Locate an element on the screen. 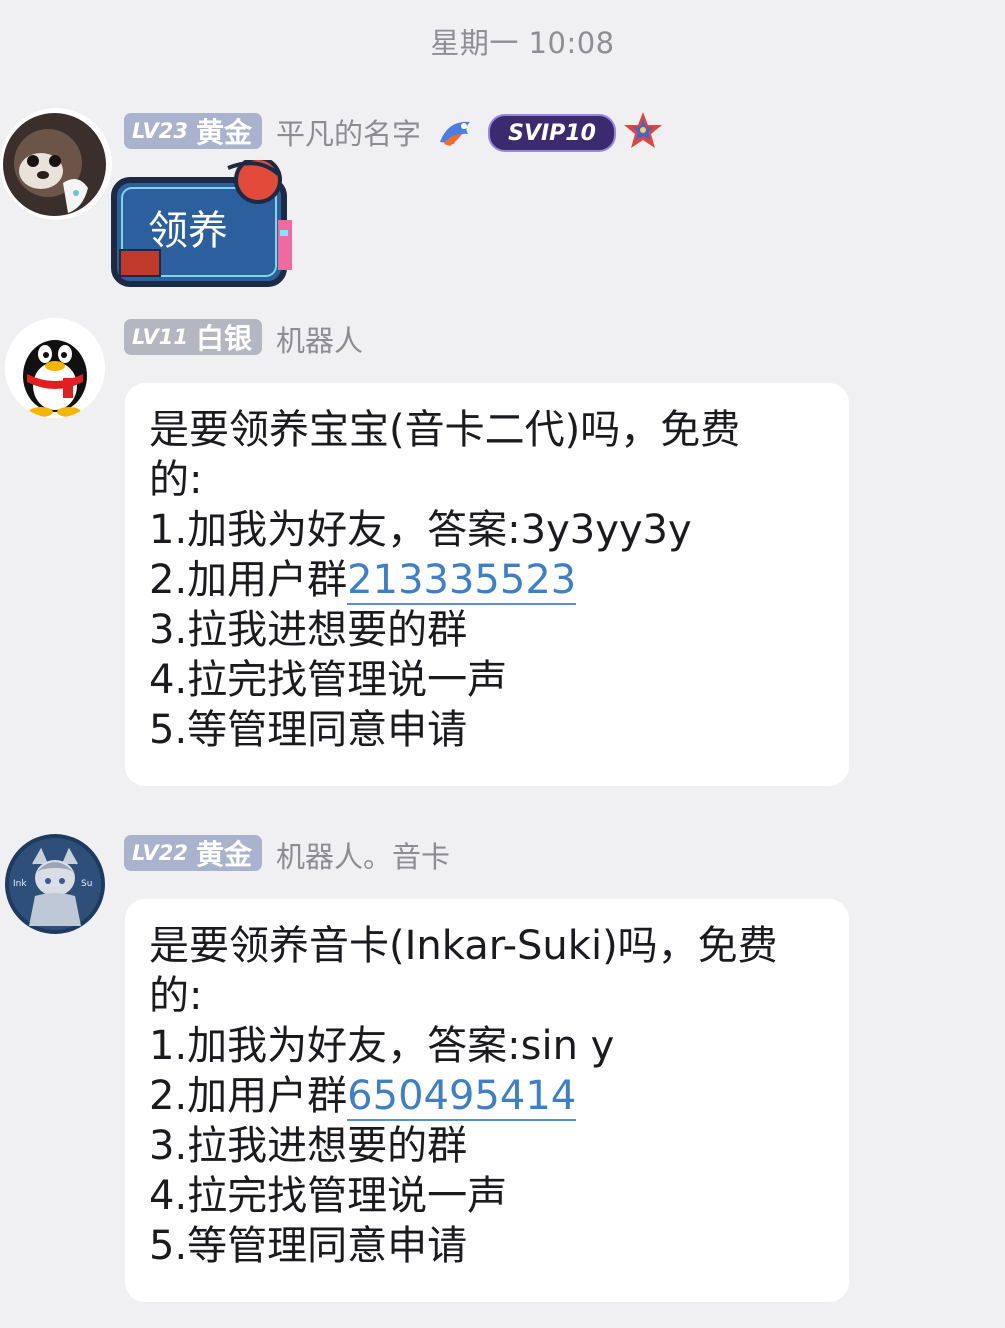  svg-text: Ink is located at coordinates (20, 884).